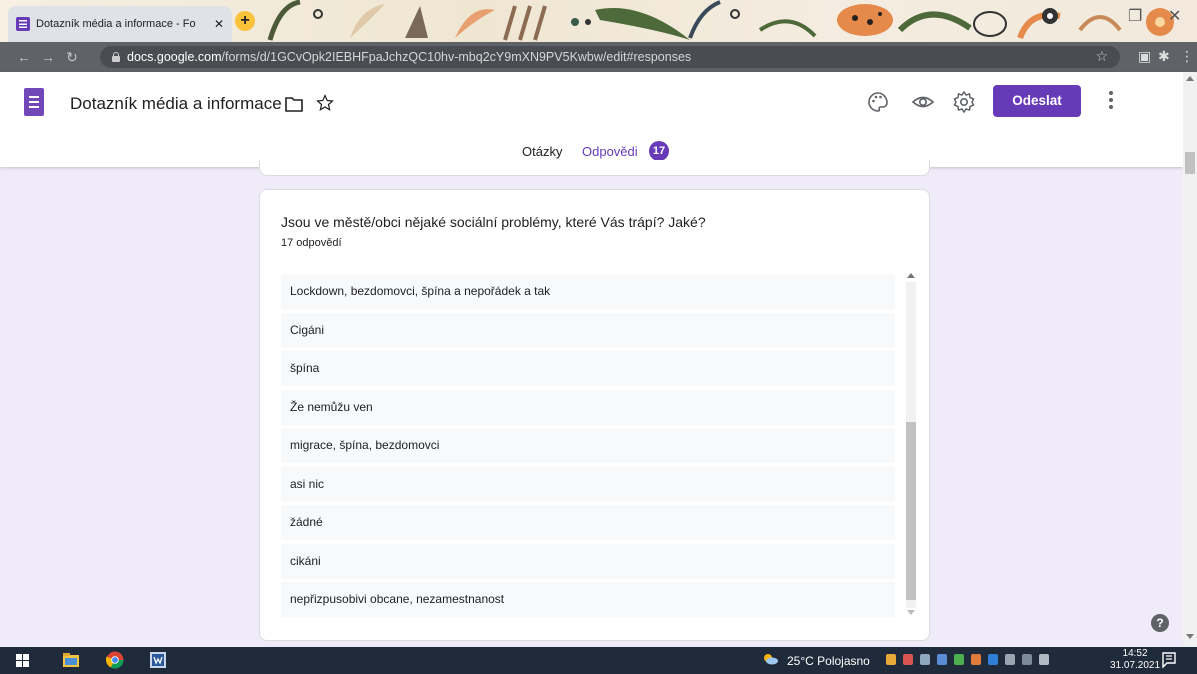 The width and height of the screenshot is (1197, 674). Describe the element at coordinates (925, 659) in the screenshot. I see `tray-pen-icon` at that location.